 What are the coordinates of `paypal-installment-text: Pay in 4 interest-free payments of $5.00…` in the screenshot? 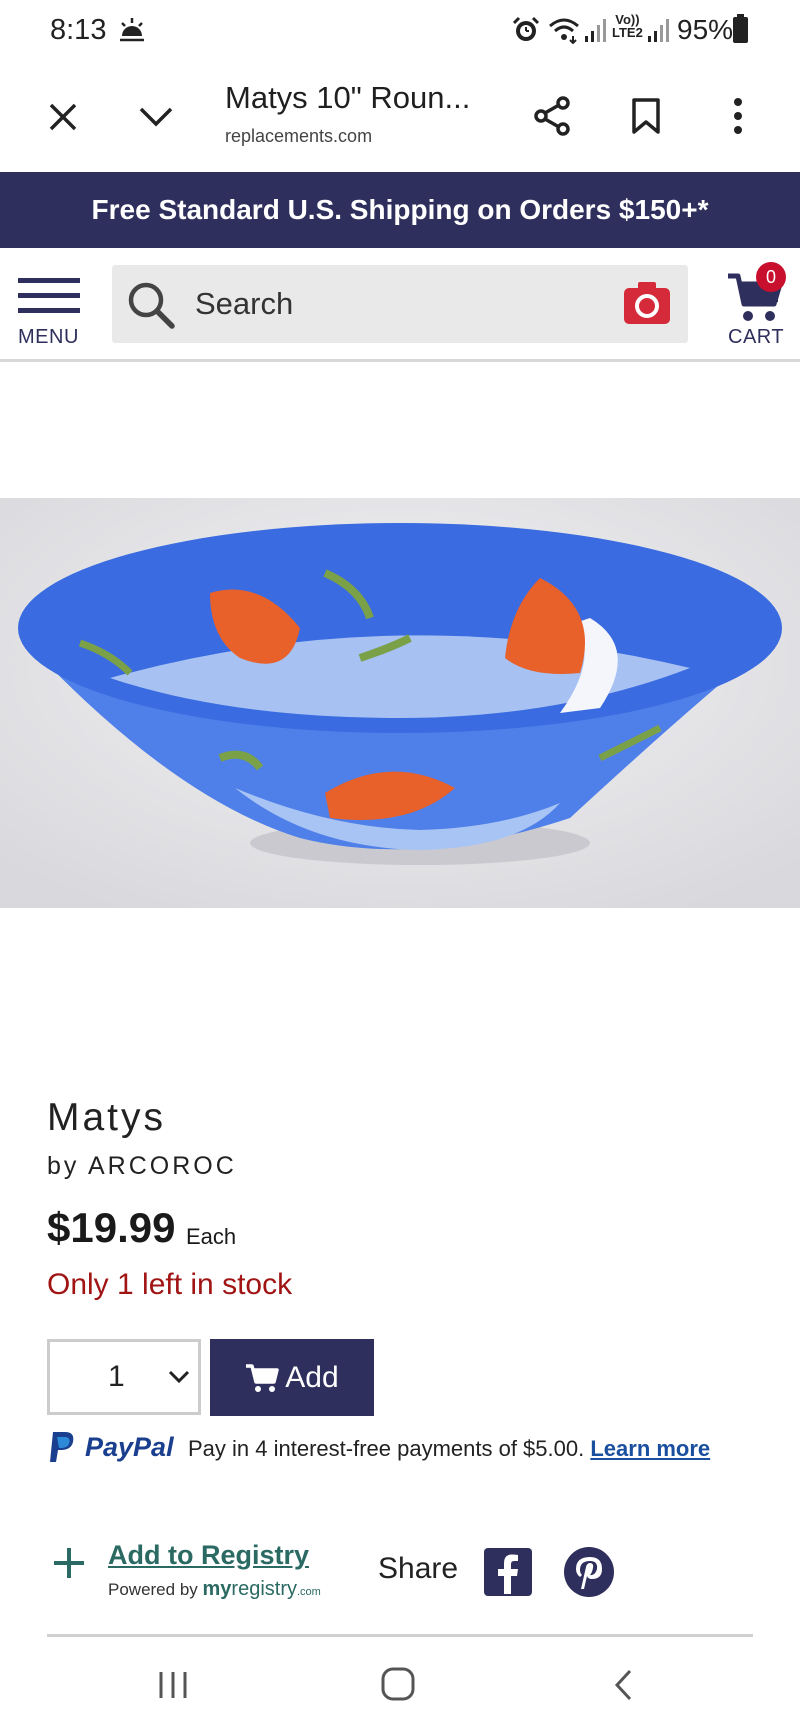 It's located at (386, 1448).